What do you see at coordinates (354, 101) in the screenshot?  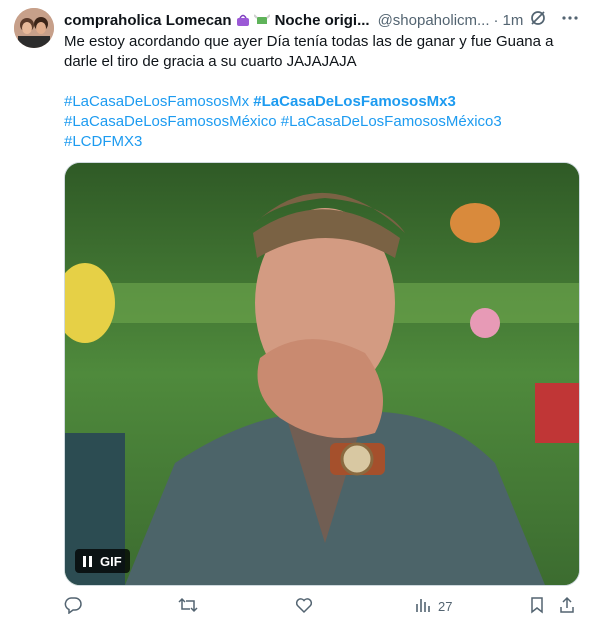 I see `hashtag-link: #LaCasaDeLosFamososMx3` at bounding box center [354, 101].